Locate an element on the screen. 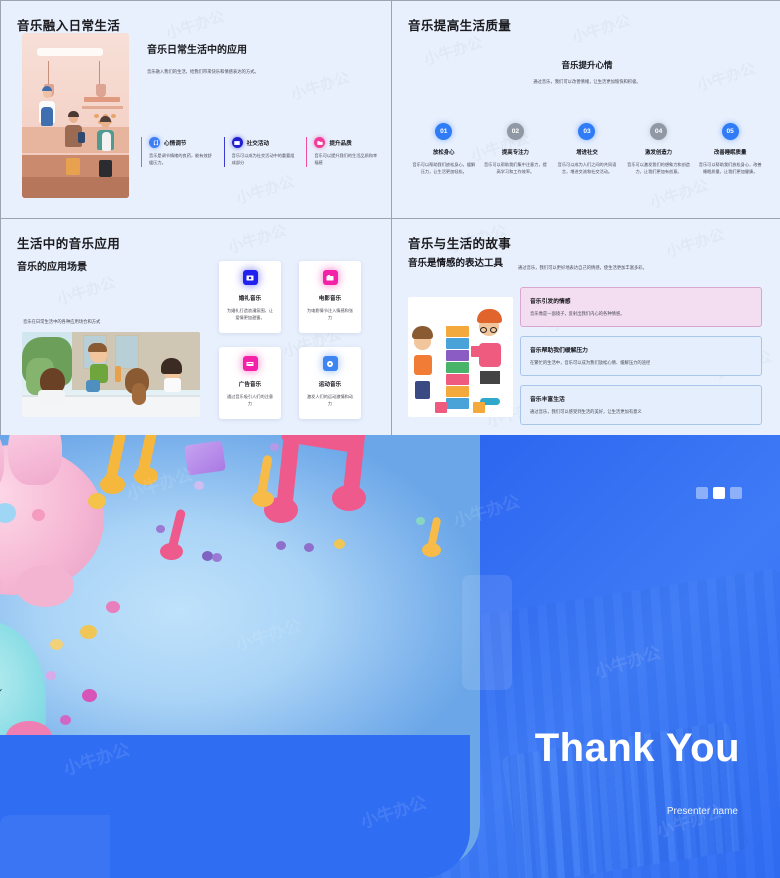 The image size is (780, 878). step-title: 提高专注力 is located at coordinates (515, 153).